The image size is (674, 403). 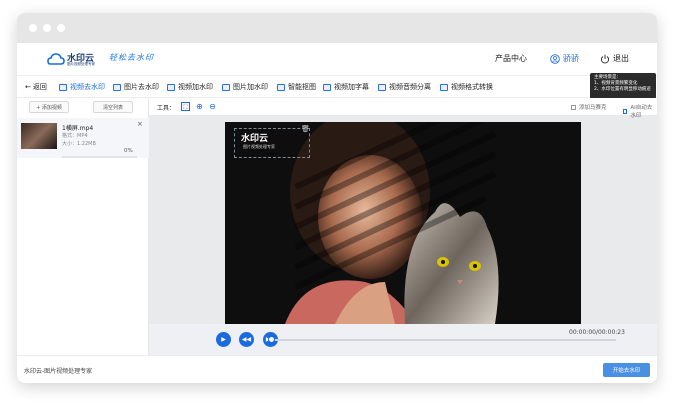 What do you see at coordinates (141, 87) in the screenshot?
I see `tab-label: 图片去水印` at bounding box center [141, 87].